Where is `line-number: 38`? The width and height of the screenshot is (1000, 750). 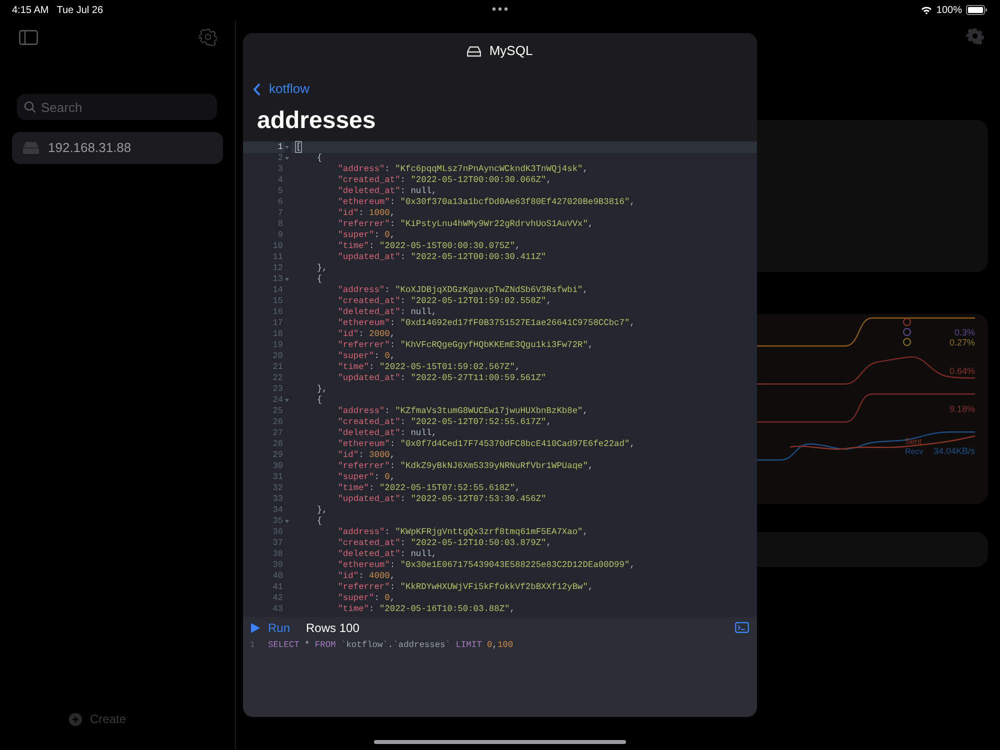
line-number: 38 is located at coordinates (278, 554).